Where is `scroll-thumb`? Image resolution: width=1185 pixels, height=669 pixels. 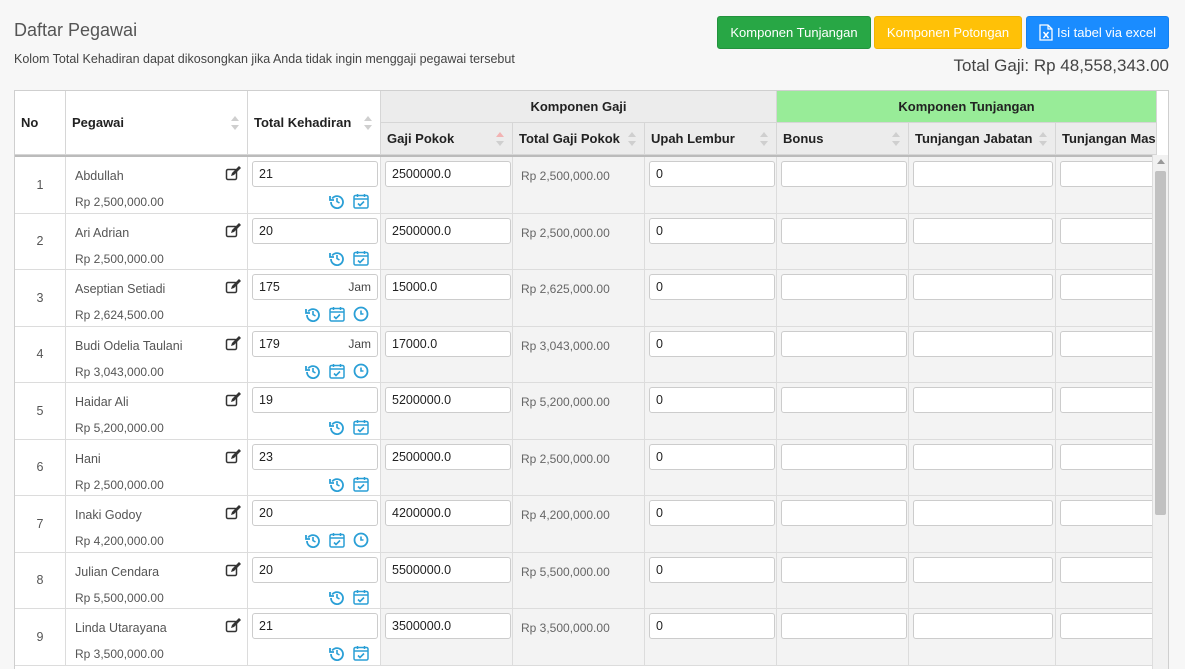 scroll-thumb is located at coordinates (1160, 343).